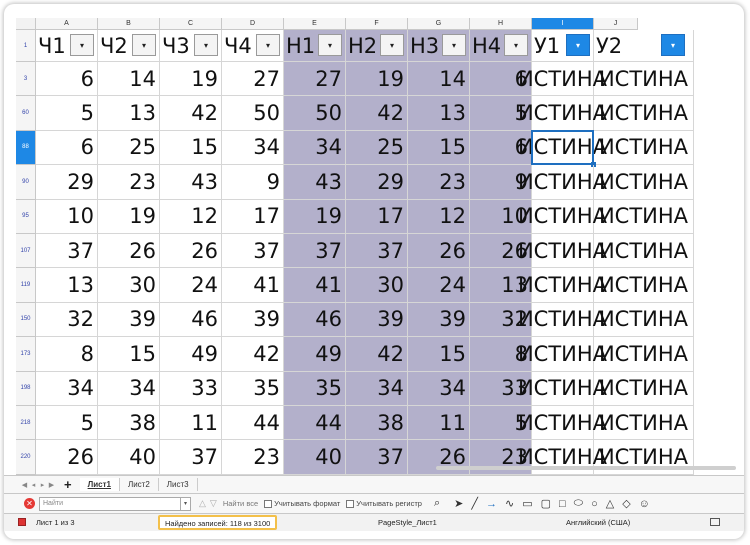 This screenshot has height=545, width=750. Describe the element at coordinates (29, 503) in the screenshot. I see `close-find-icon: ✕` at that location.